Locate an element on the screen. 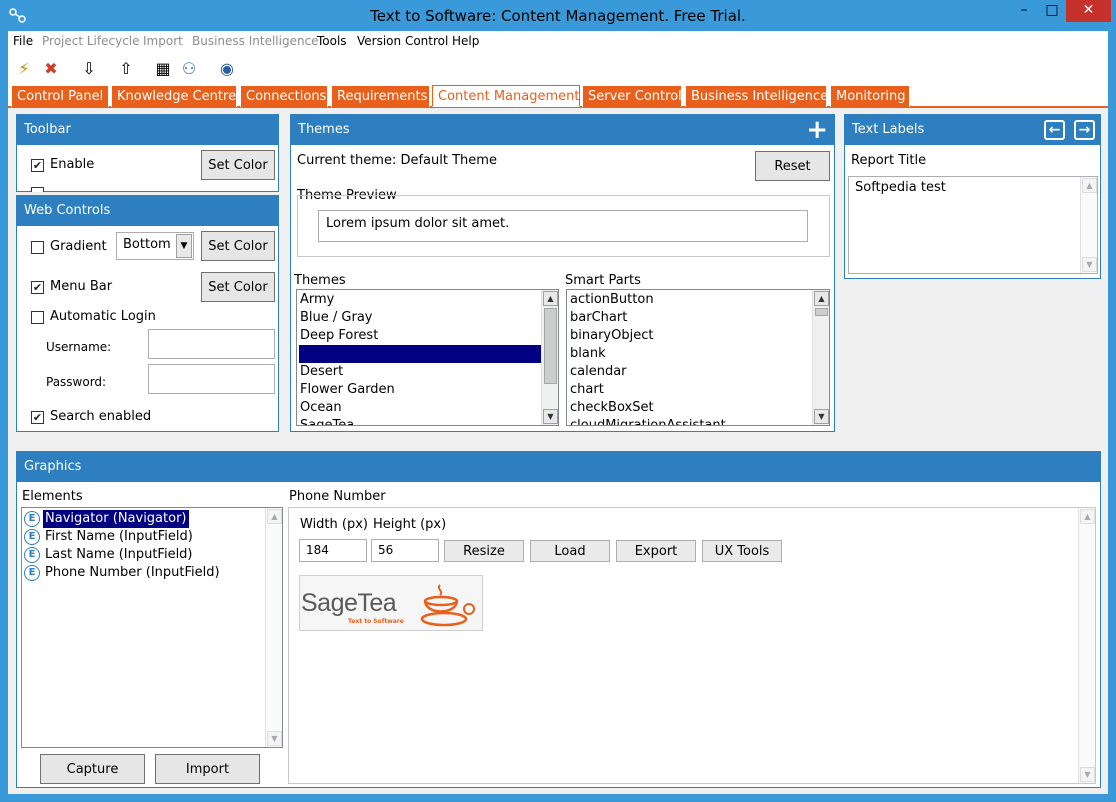 Image resolution: width=1116 pixels, height=802 pixels. themes-scrollbar: ▲ ▼ is located at coordinates (549, 357).